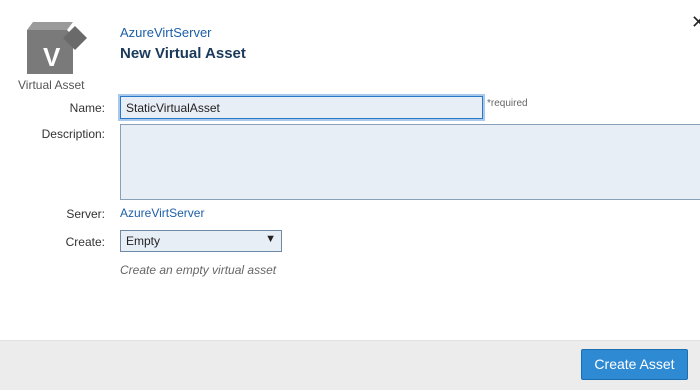 This screenshot has height=390, width=700. Describe the element at coordinates (166, 32) in the screenshot. I see `server-breadcrumb-link: AzureVirtServer` at that location.